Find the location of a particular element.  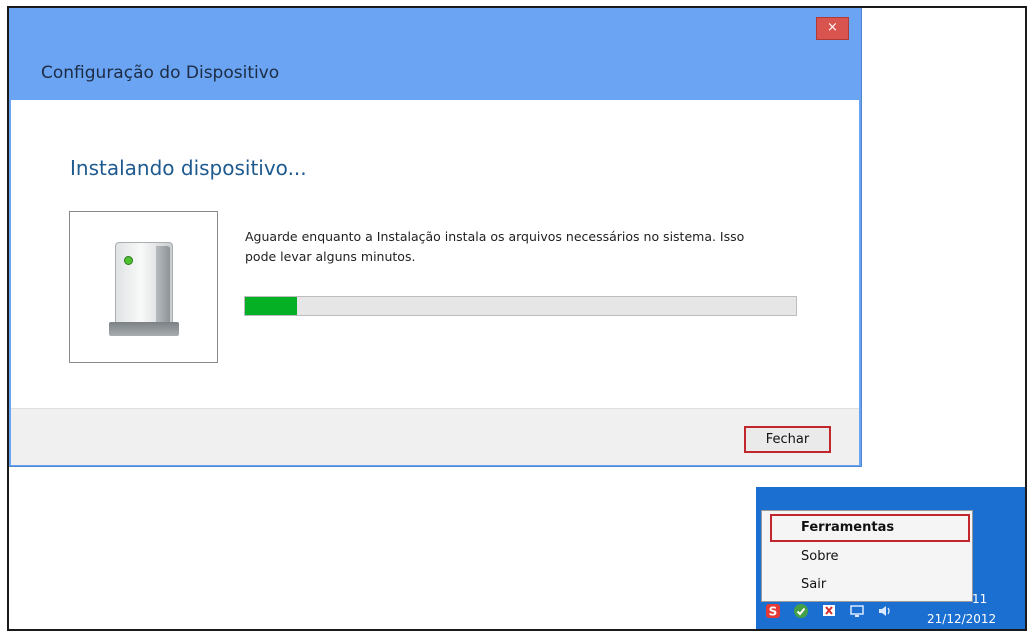

close-window-button: × is located at coordinates (832, 28).